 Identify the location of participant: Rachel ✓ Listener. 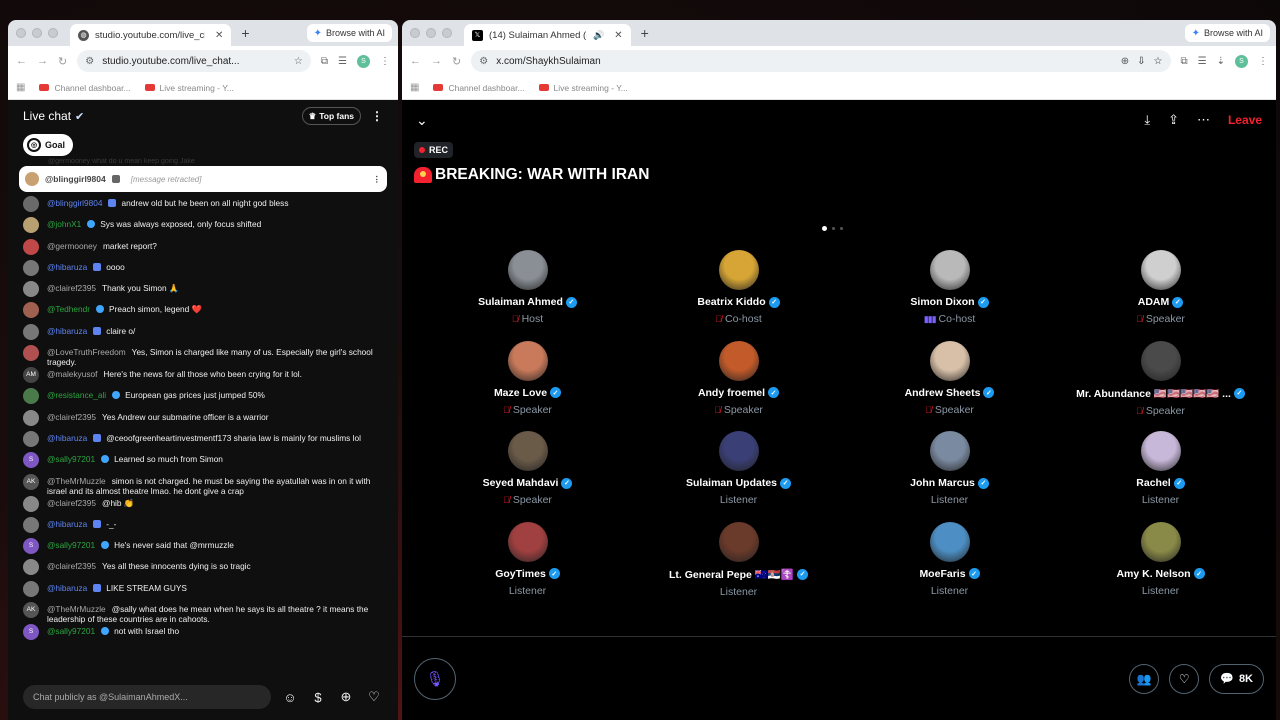
(1160, 476).